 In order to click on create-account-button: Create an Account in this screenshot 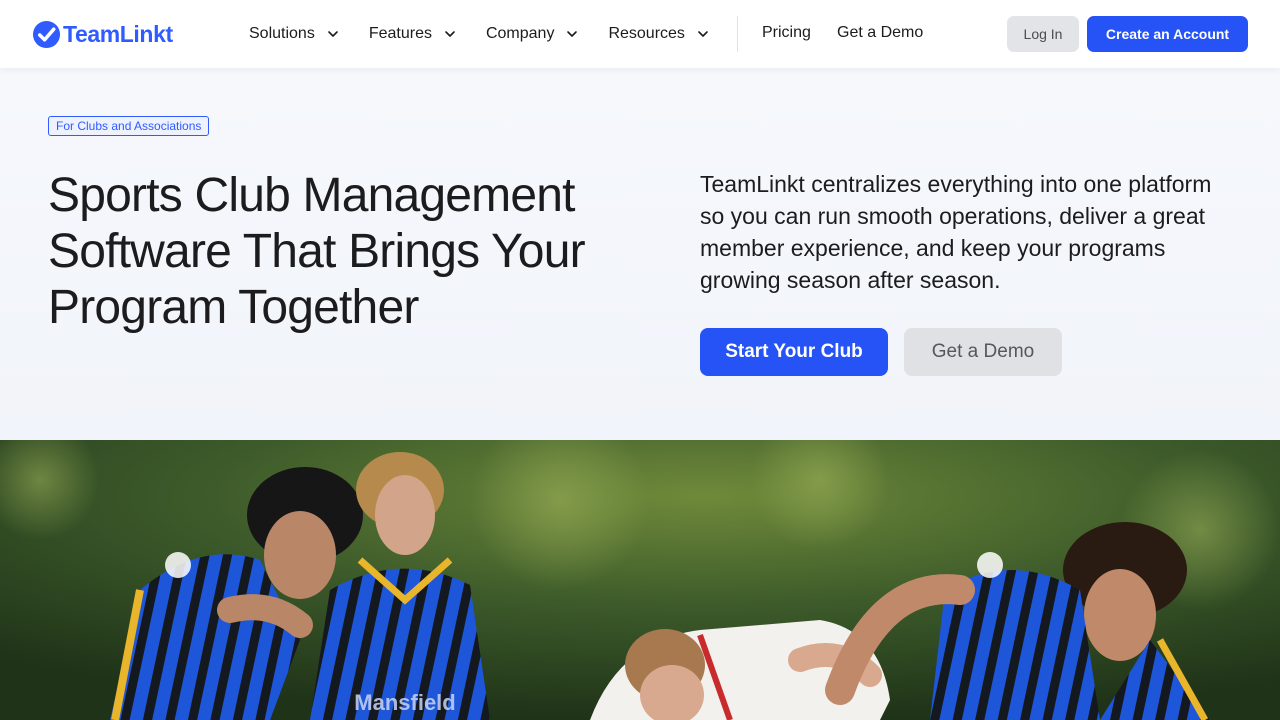, I will do `click(1167, 34)`.